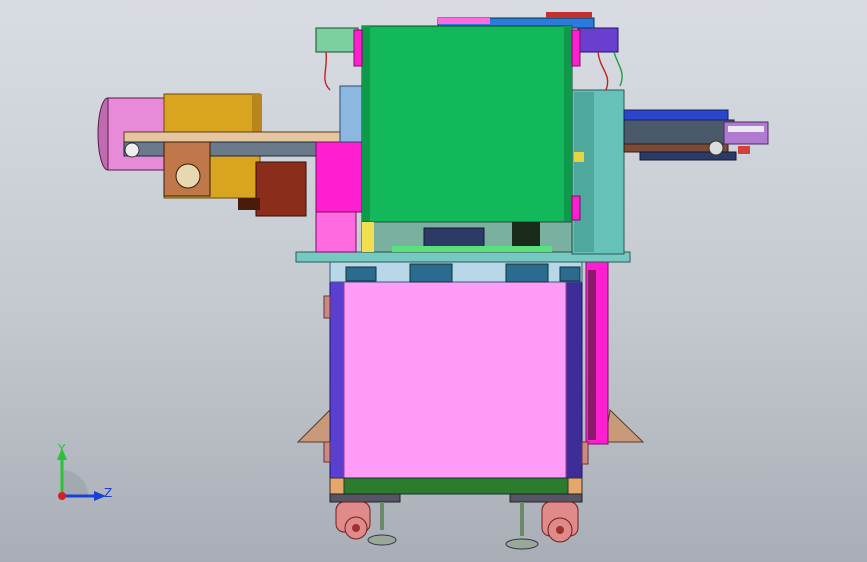 This screenshot has height=562, width=867. What do you see at coordinates (746, 129) in the screenshot?
I see `right-conveyor-end-cap` at bounding box center [746, 129].